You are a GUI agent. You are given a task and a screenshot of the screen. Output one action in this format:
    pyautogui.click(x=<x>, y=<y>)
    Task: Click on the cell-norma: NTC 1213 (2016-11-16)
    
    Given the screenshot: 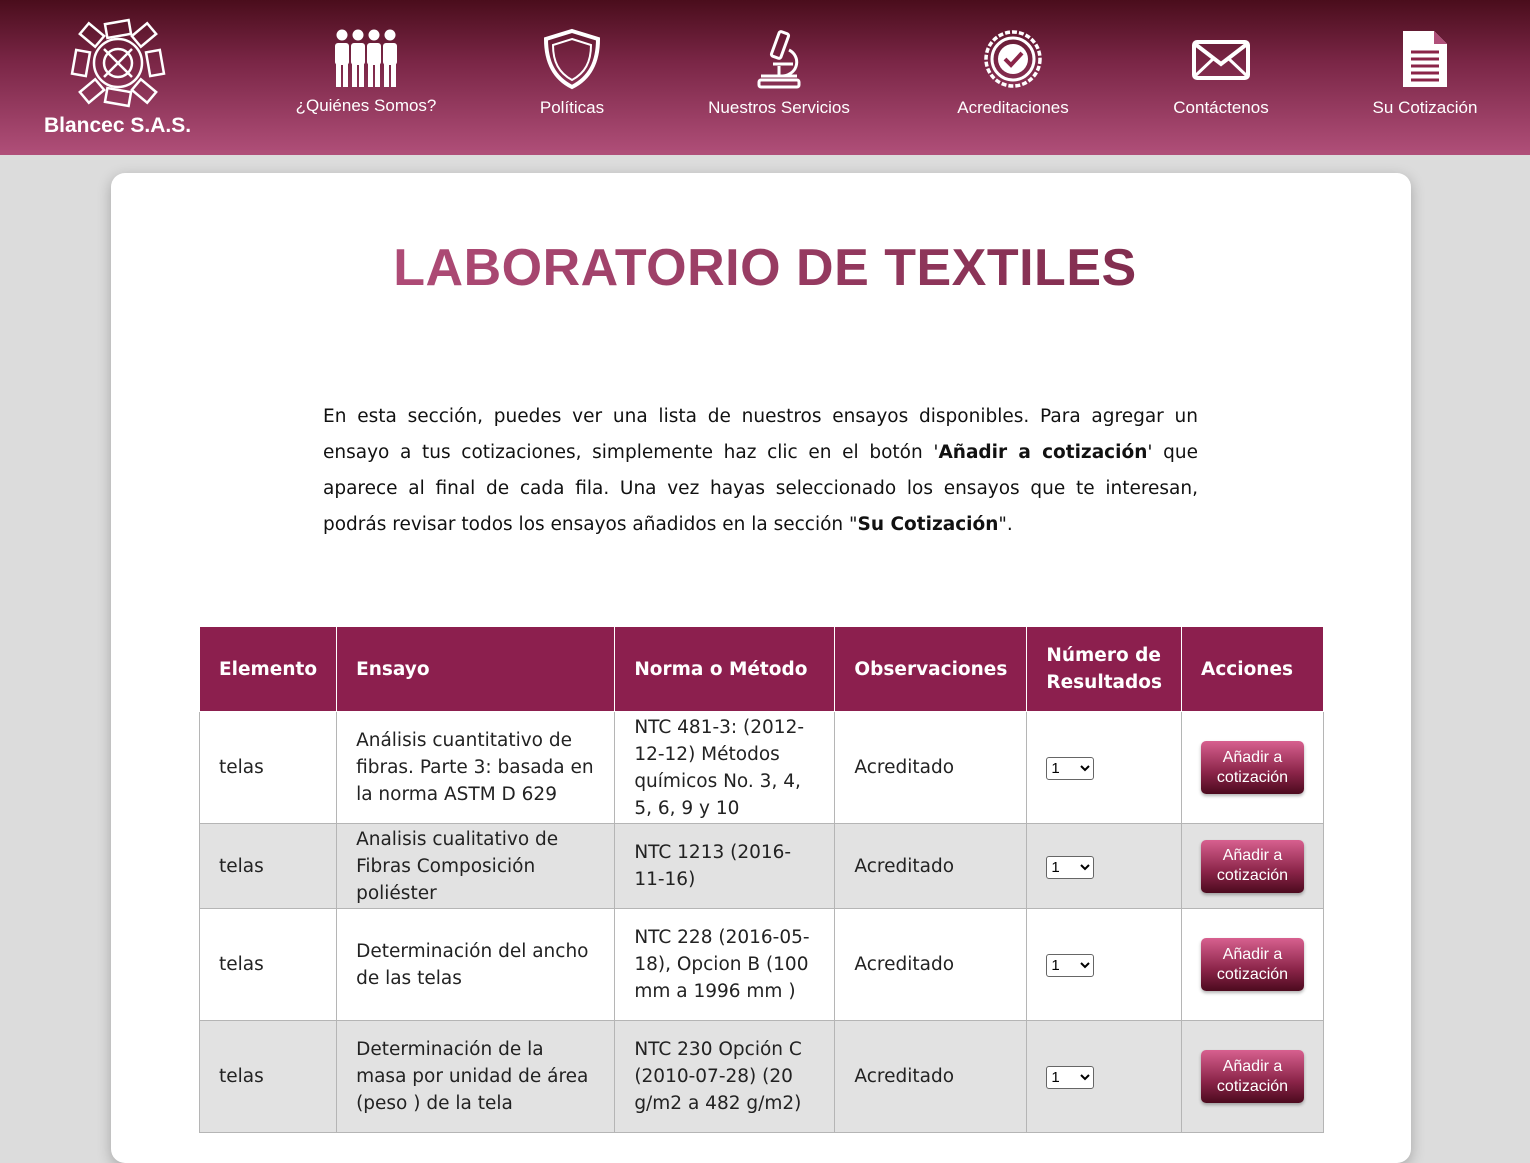 What is the action you would take?
    pyautogui.click(x=725, y=866)
    